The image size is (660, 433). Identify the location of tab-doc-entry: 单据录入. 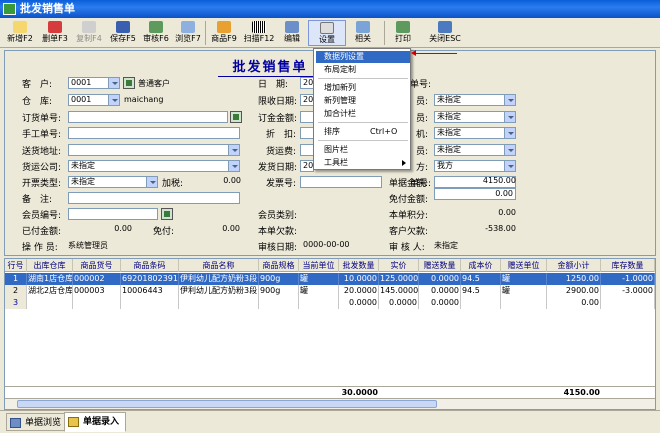
(95, 422).